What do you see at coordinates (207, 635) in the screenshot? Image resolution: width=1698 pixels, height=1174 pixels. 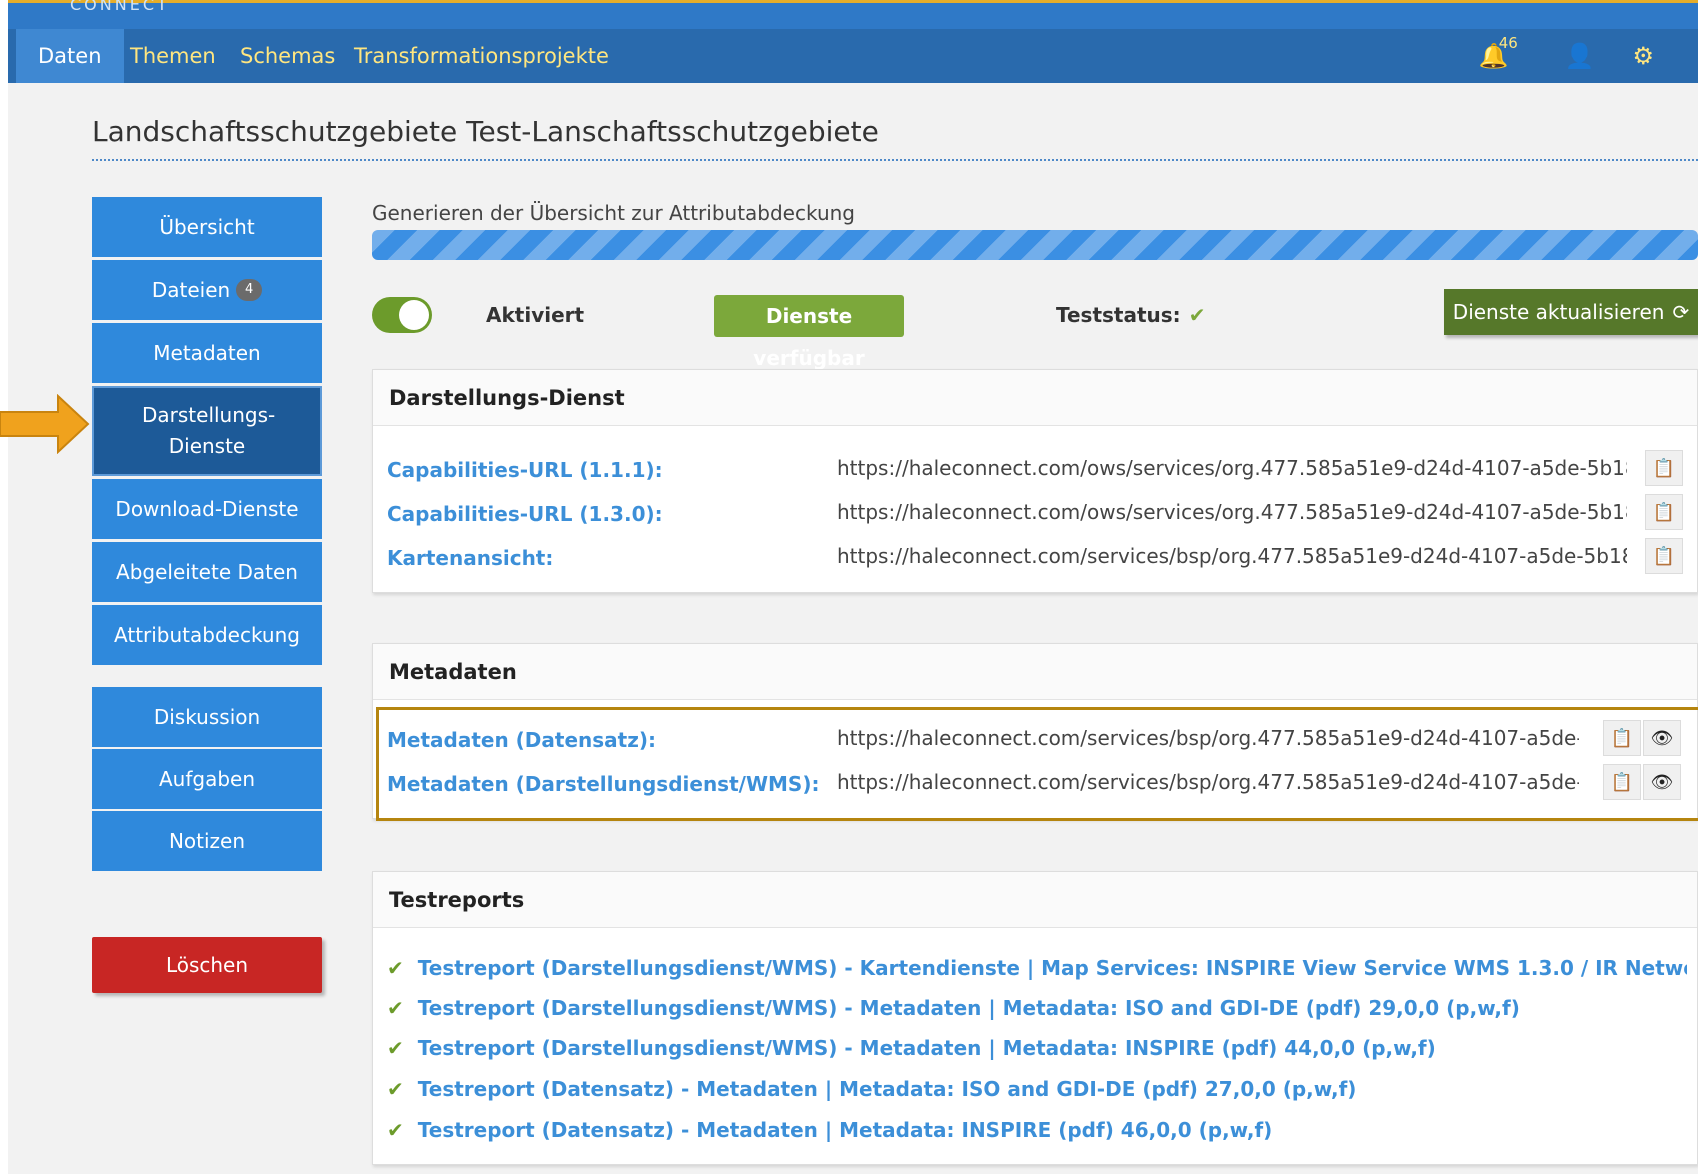 I see `sidebar-item-attributabdeckung: Attributabdeckung` at bounding box center [207, 635].